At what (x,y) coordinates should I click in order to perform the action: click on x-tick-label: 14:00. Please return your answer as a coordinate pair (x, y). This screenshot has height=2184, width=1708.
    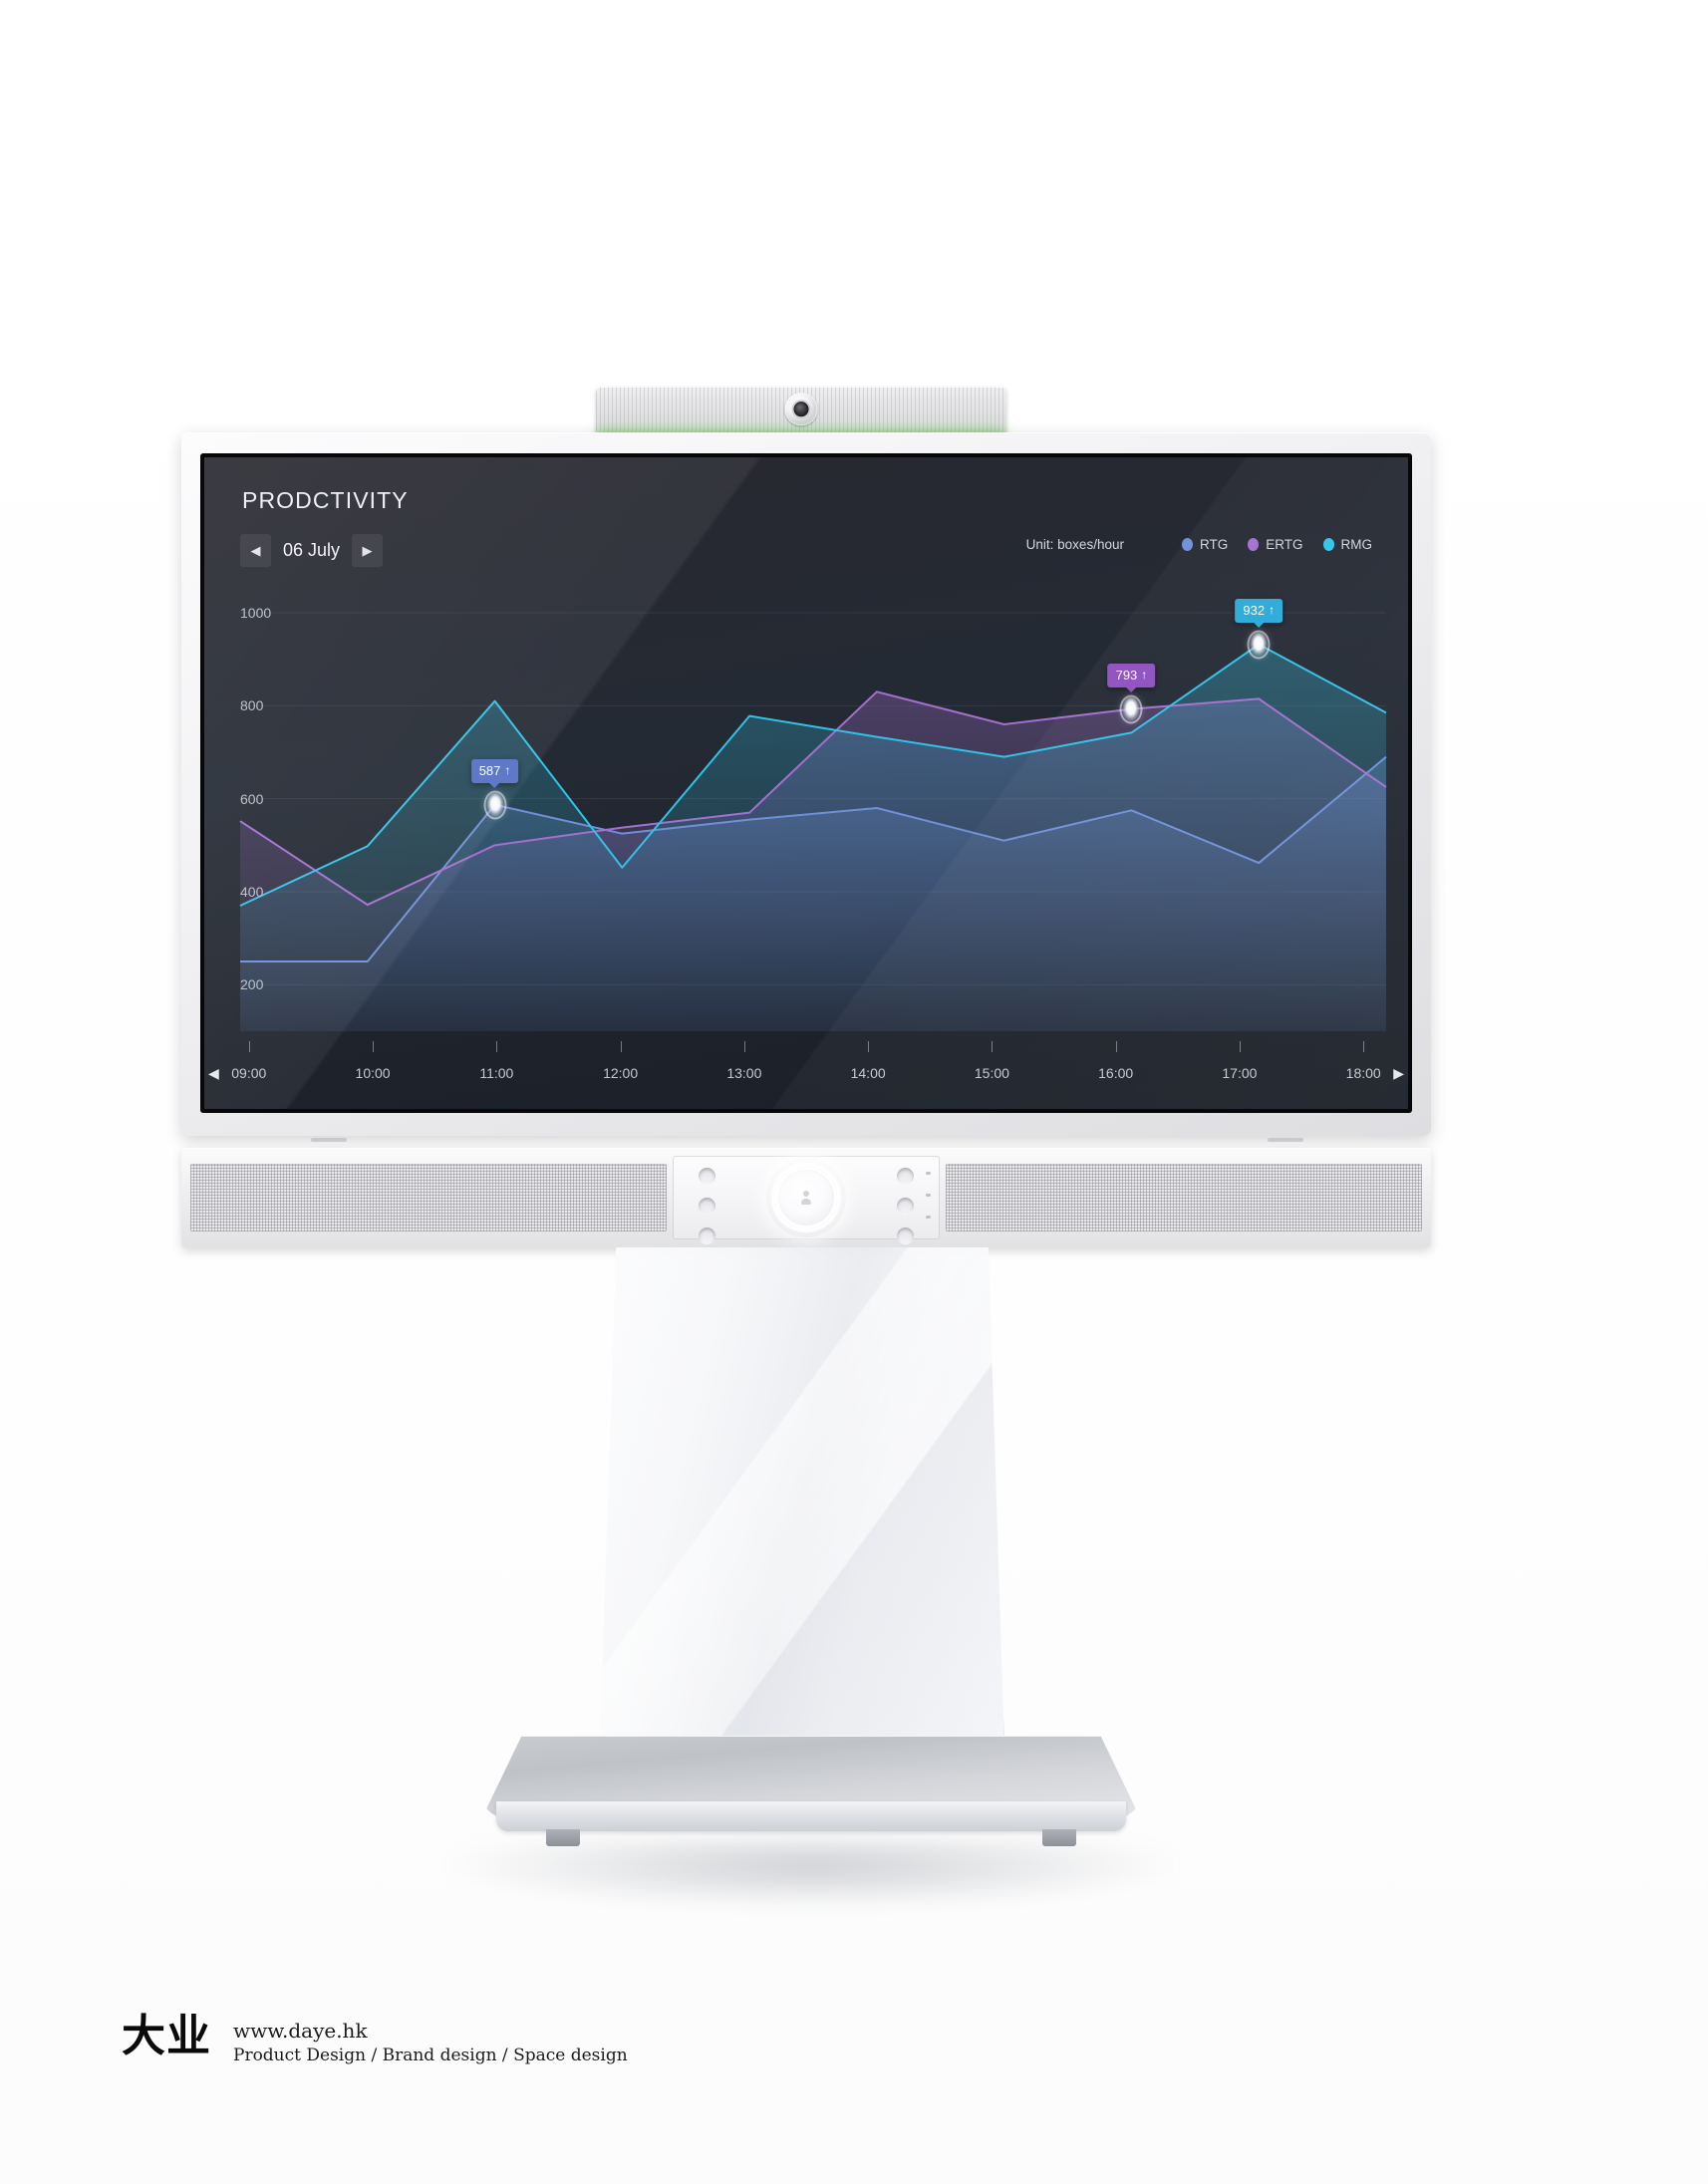
    Looking at the image, I should click on (868, 1073).